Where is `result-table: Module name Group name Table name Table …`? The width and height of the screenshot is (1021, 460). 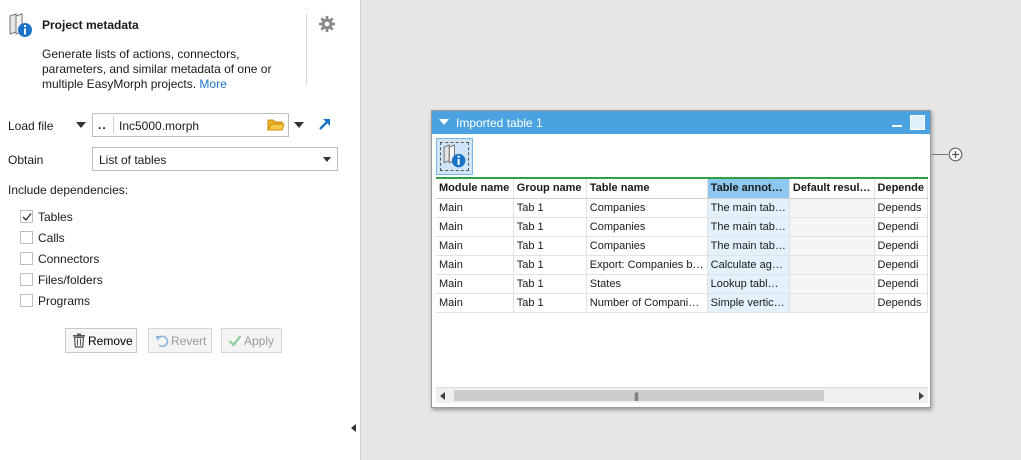
result-table: Module name Group name Table name Table … is located at coordinates (682, 246).